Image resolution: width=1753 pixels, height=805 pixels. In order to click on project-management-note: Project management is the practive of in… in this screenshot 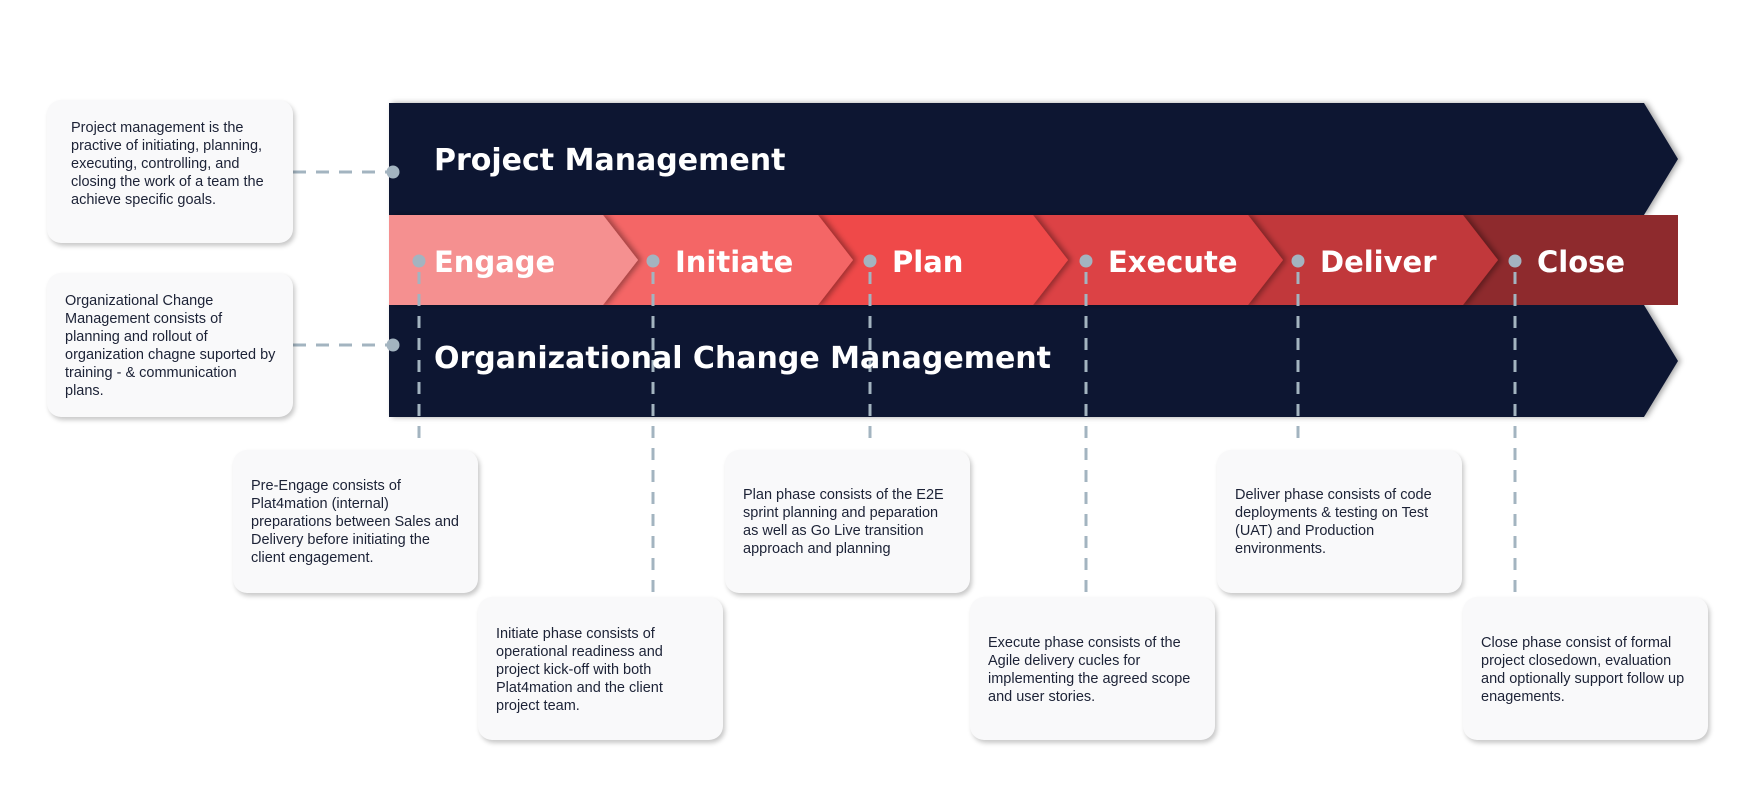, I will do `click(170, 171)`.